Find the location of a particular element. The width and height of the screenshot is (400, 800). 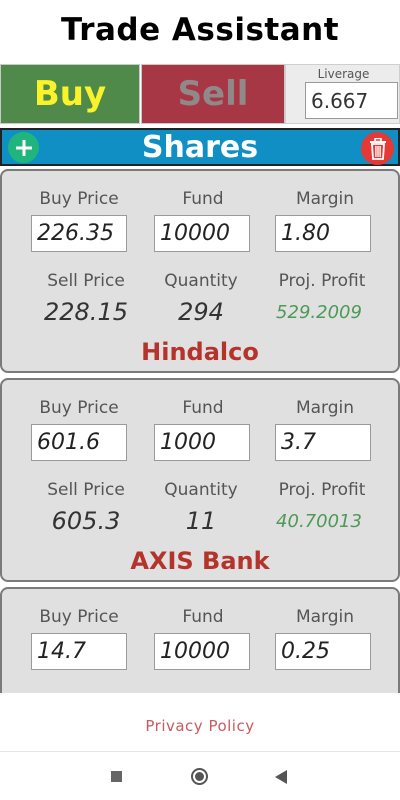

buy-price-input: 601.6 is located at coordinates (79, 442).